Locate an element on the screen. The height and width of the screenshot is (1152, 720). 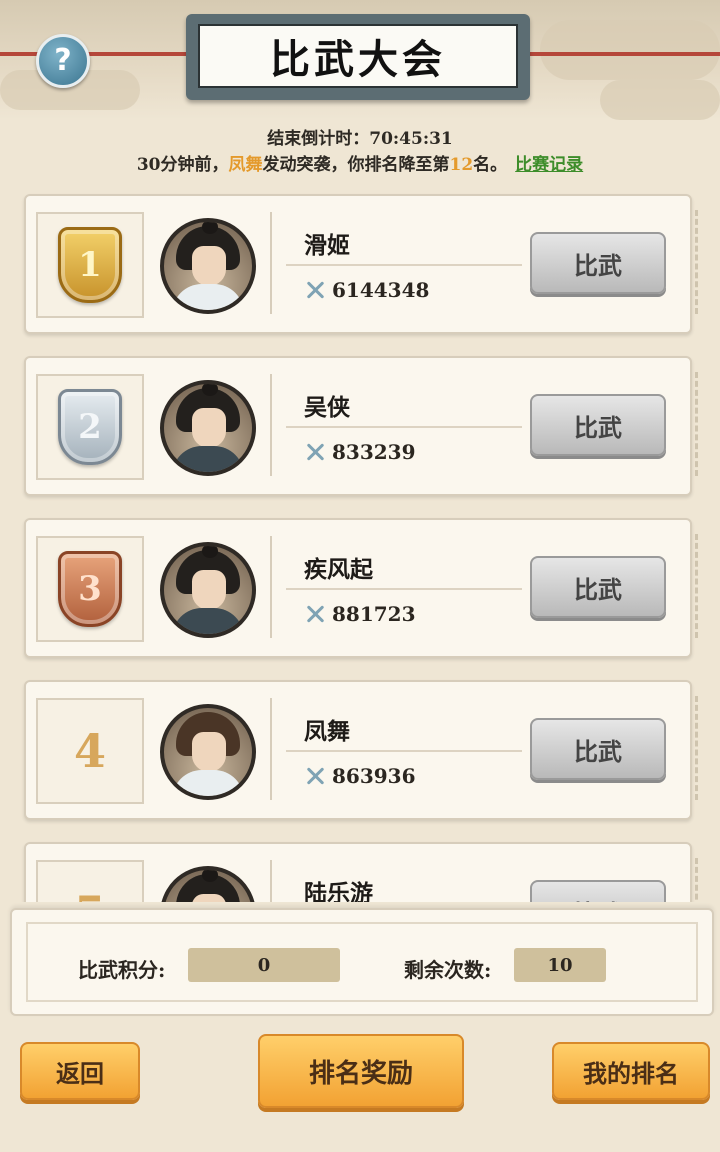
player-name: 疾风起 is located at coordinates (338, 569).